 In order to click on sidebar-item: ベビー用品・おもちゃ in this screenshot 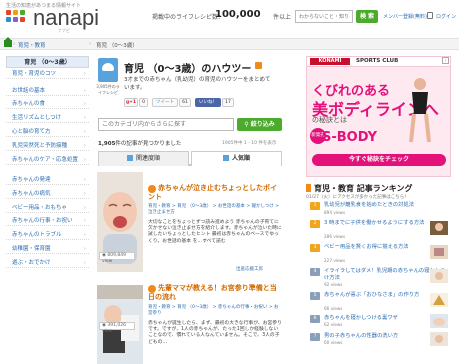, I will do `click(47, 208)`.